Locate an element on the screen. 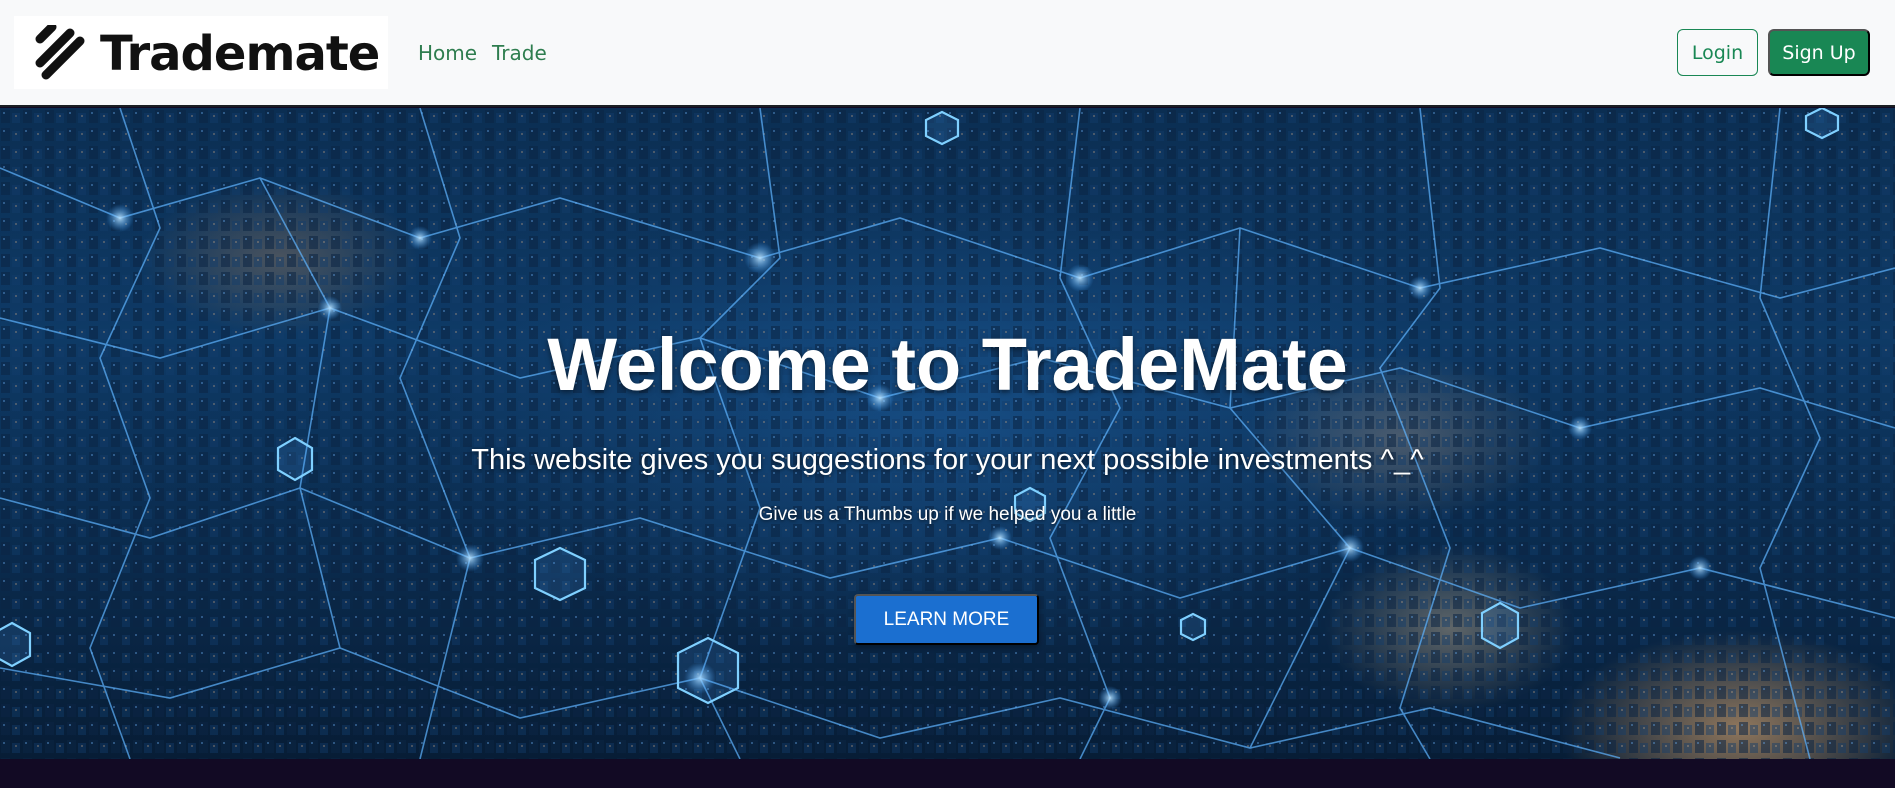  footer-strip is located at coordinates (947, 773).